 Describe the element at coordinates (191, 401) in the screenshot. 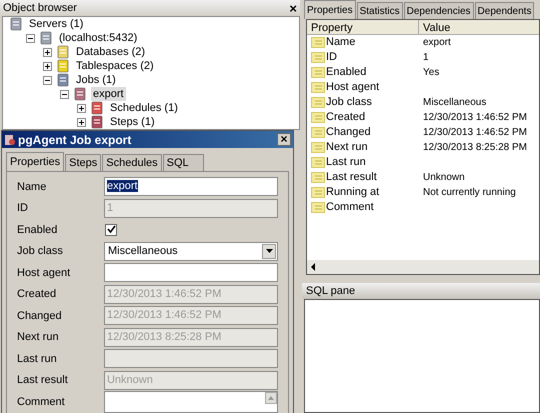

I see `comment-field` at that location.